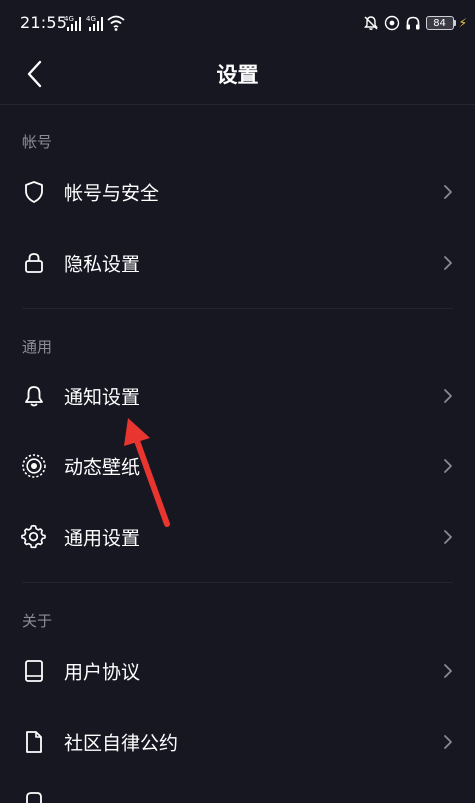 This screenshot has width=475, height=803. I want to click on settings-item-account-security: 帐号与安全, so click(237, 192).